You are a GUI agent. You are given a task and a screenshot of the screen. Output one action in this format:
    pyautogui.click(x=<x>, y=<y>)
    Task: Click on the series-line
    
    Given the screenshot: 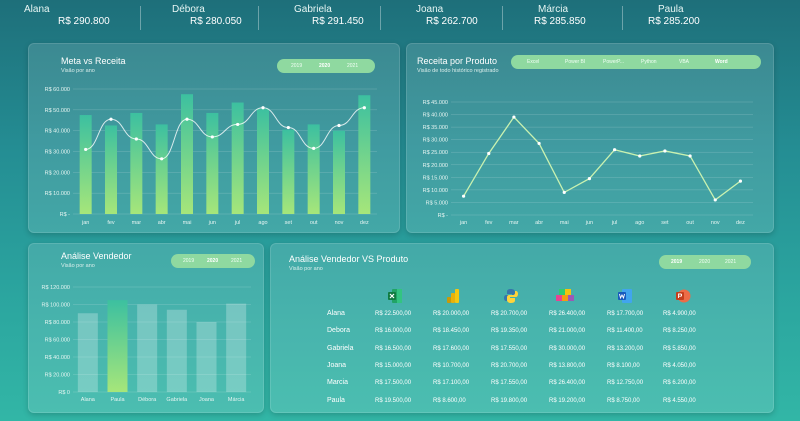 What is the action you would take?
    pyautogui.click(x=602, y=158)
    